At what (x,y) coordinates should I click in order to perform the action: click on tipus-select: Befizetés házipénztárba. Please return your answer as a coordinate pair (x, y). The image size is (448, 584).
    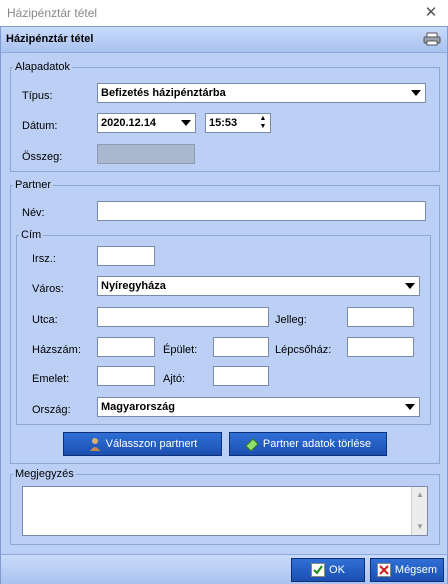
    Looking at the image, I should click on (261, 93).